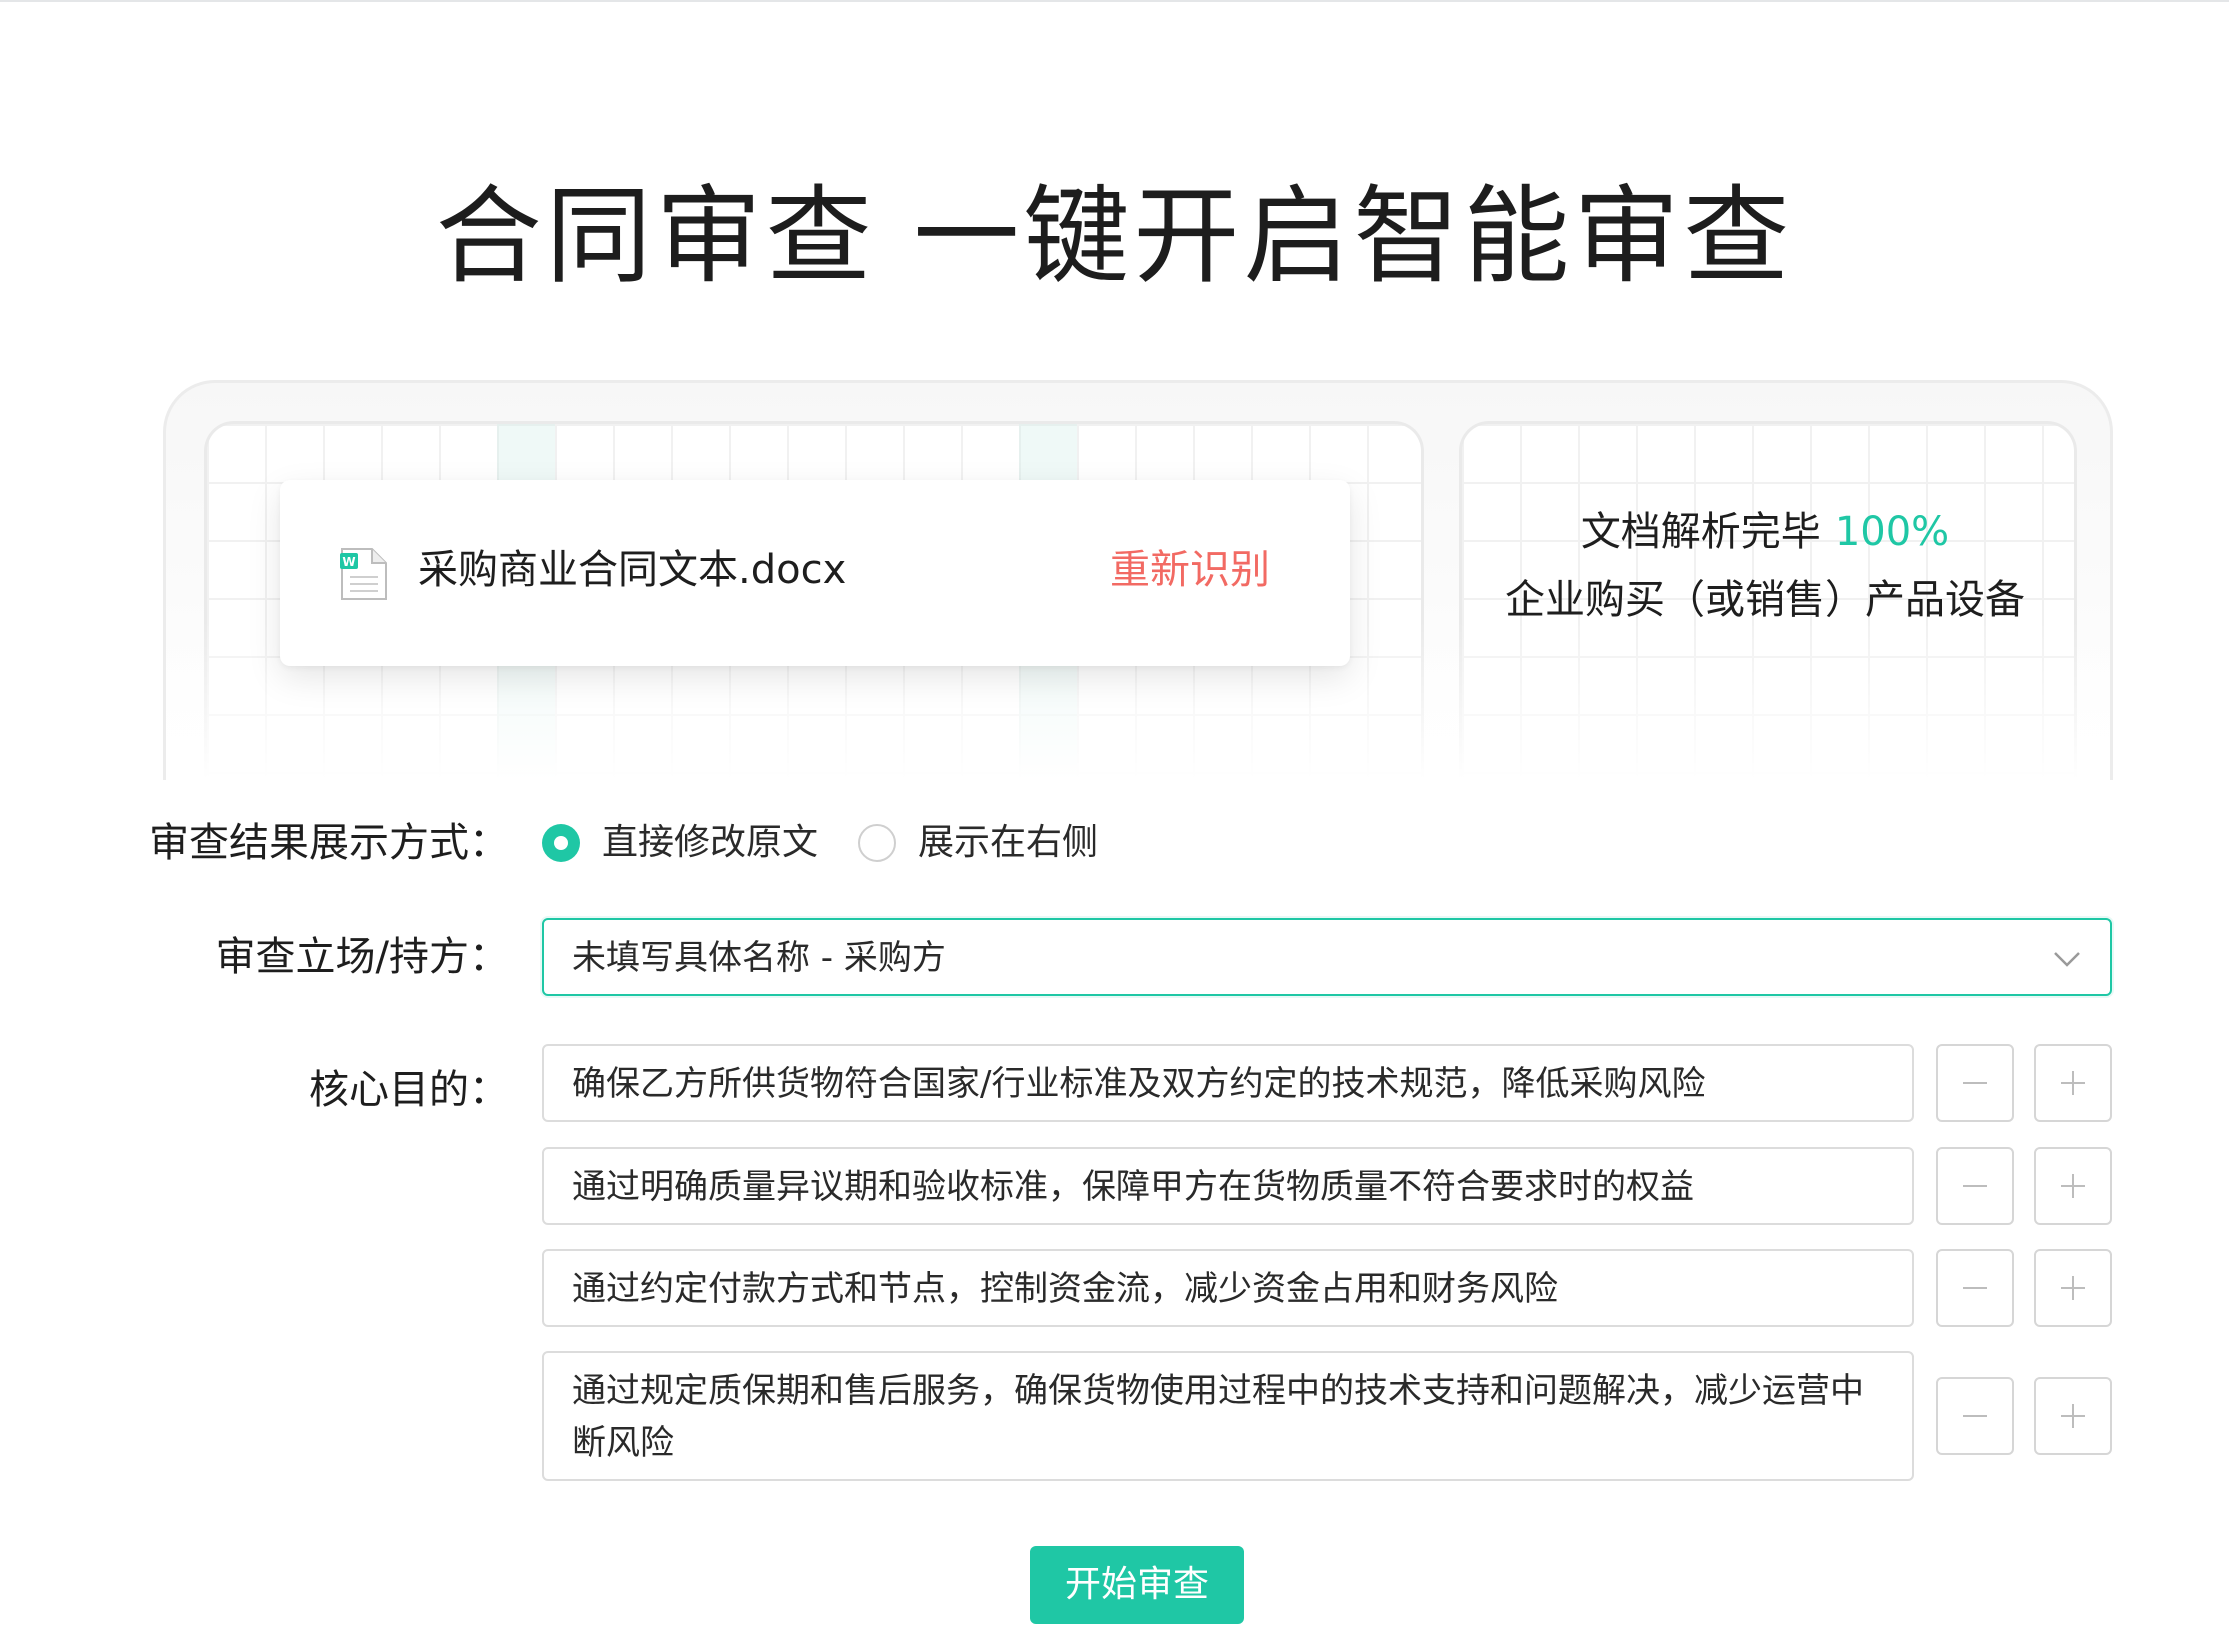  I want to click on parse-progress-value: 100%, so click(1892, 532).